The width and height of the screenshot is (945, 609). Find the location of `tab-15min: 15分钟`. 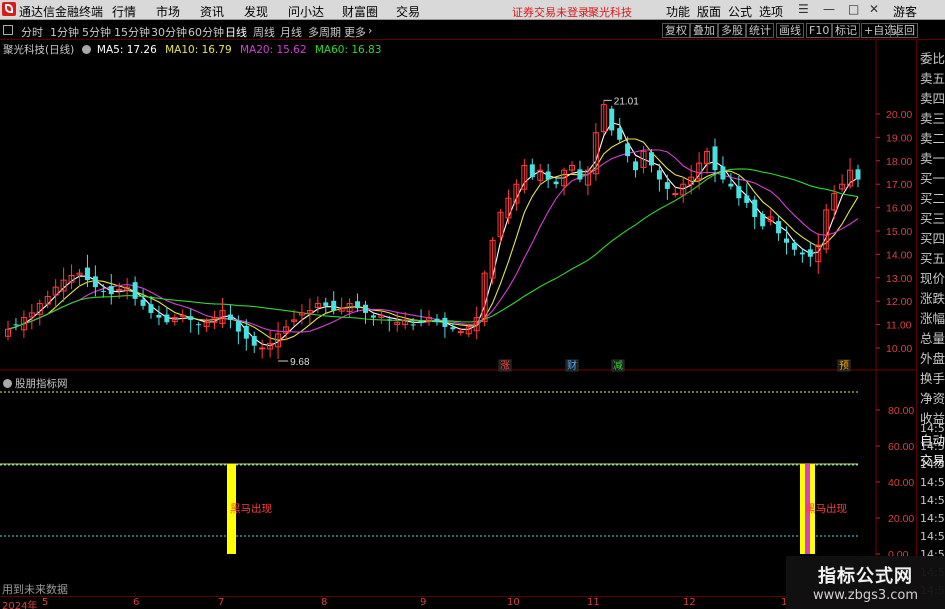

tab-15min: 15分钟 is located at coordinates (132, 32).